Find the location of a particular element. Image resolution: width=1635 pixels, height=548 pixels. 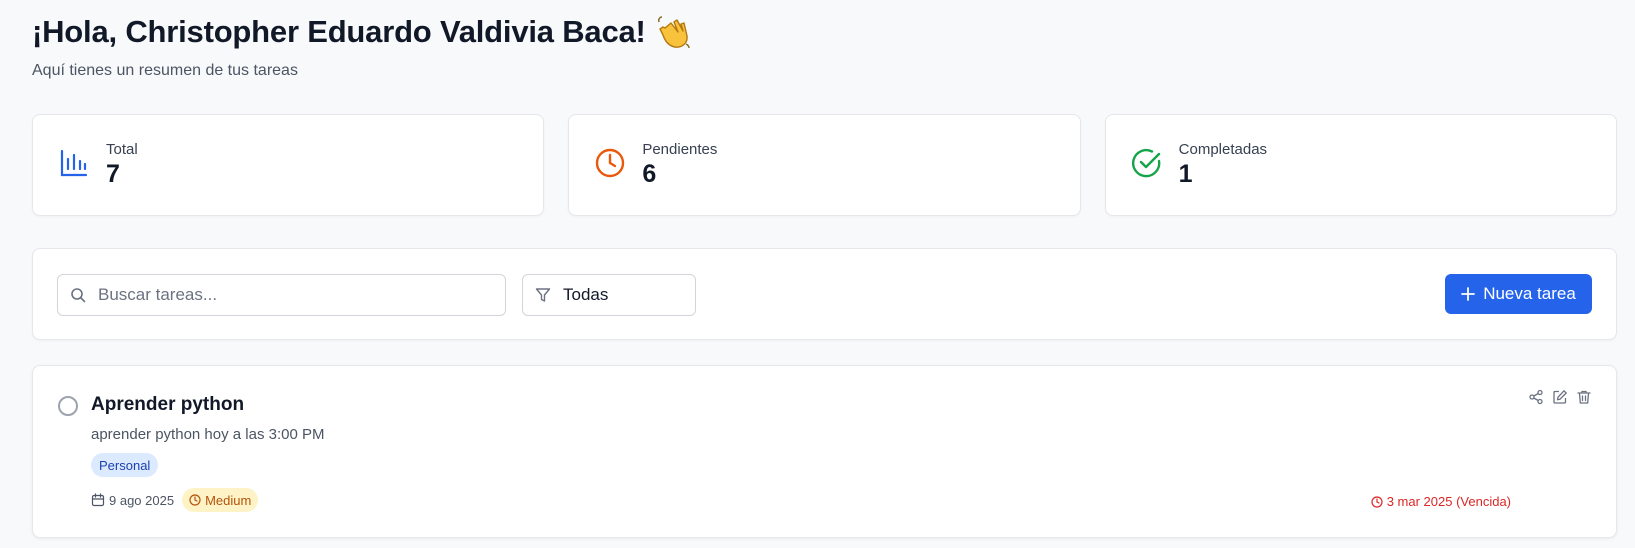

stat-card-pending: Pendientes 6 is located at coordinates (824, 165).